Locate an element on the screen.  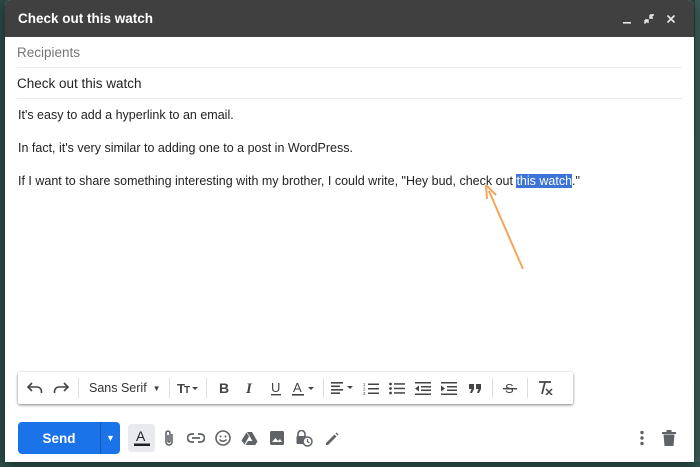
bold-icon: B is located at coordinates (224, 388).